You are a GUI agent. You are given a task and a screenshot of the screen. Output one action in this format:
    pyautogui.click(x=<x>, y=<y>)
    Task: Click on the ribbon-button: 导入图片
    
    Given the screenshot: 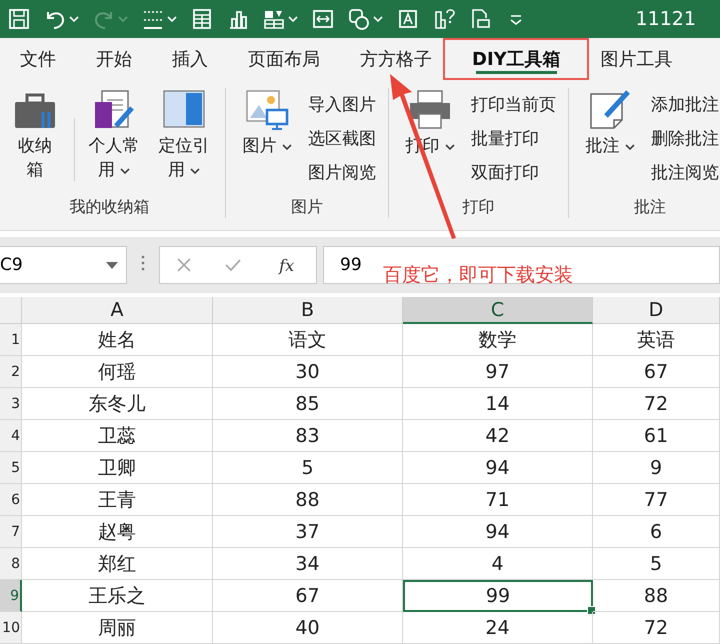 What is the action you would take?
    pyautogui.click(x=342, y=104)
    